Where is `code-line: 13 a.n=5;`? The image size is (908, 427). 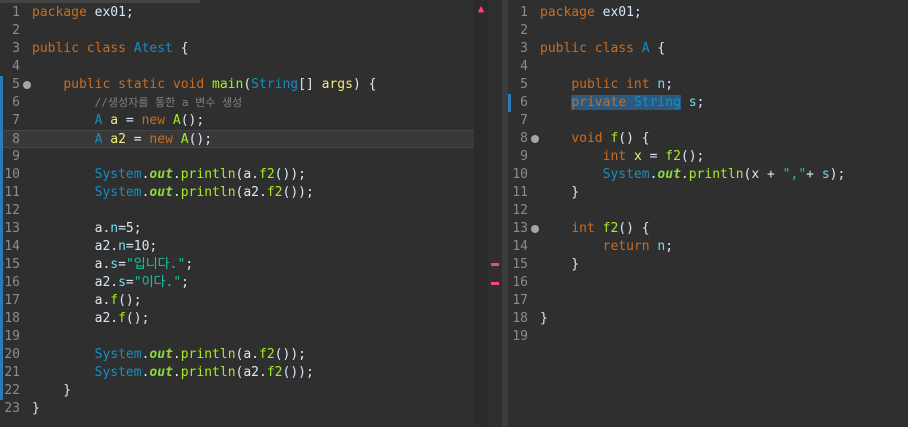 code-line: 13 a.n=5; is located at coordinates (244, 229).